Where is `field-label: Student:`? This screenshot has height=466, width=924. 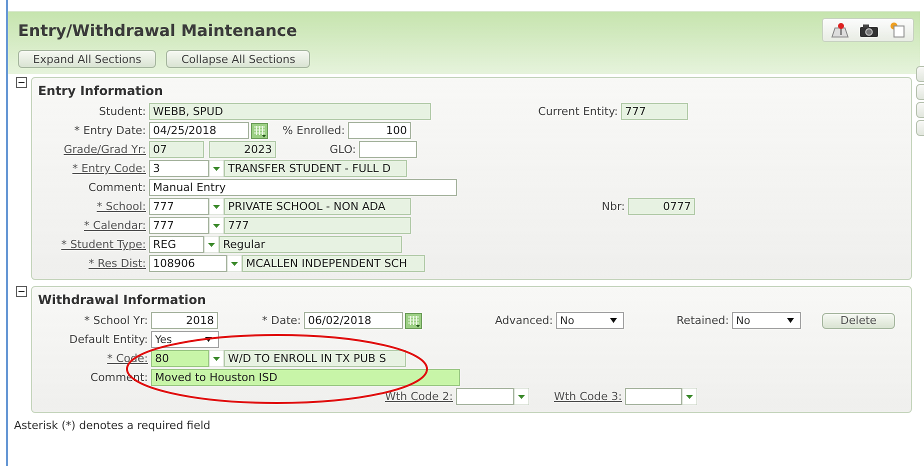 field-label: Student: is located at coordinates (122, 111).